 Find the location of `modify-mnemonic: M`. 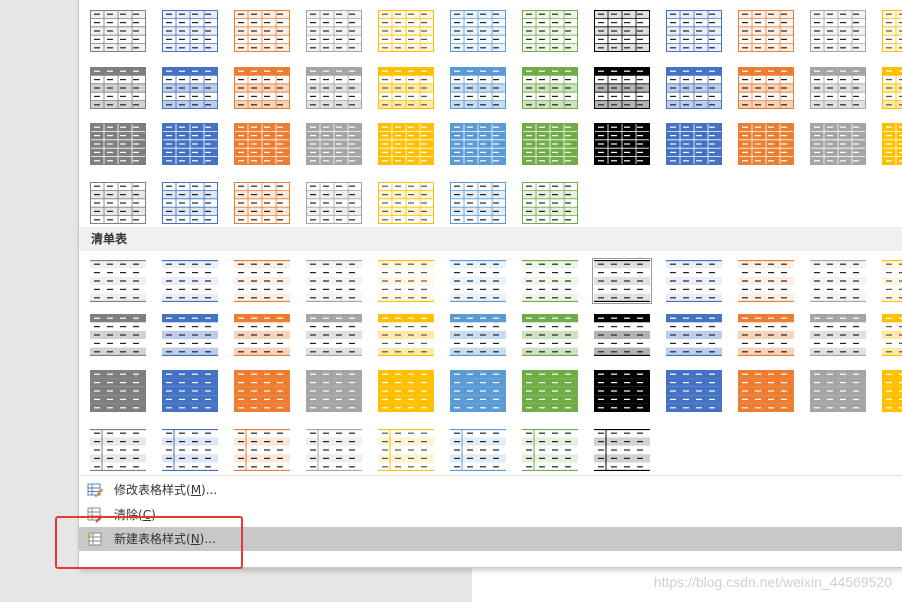

modify-mnemonic: M is located at coordinates (196, 490).